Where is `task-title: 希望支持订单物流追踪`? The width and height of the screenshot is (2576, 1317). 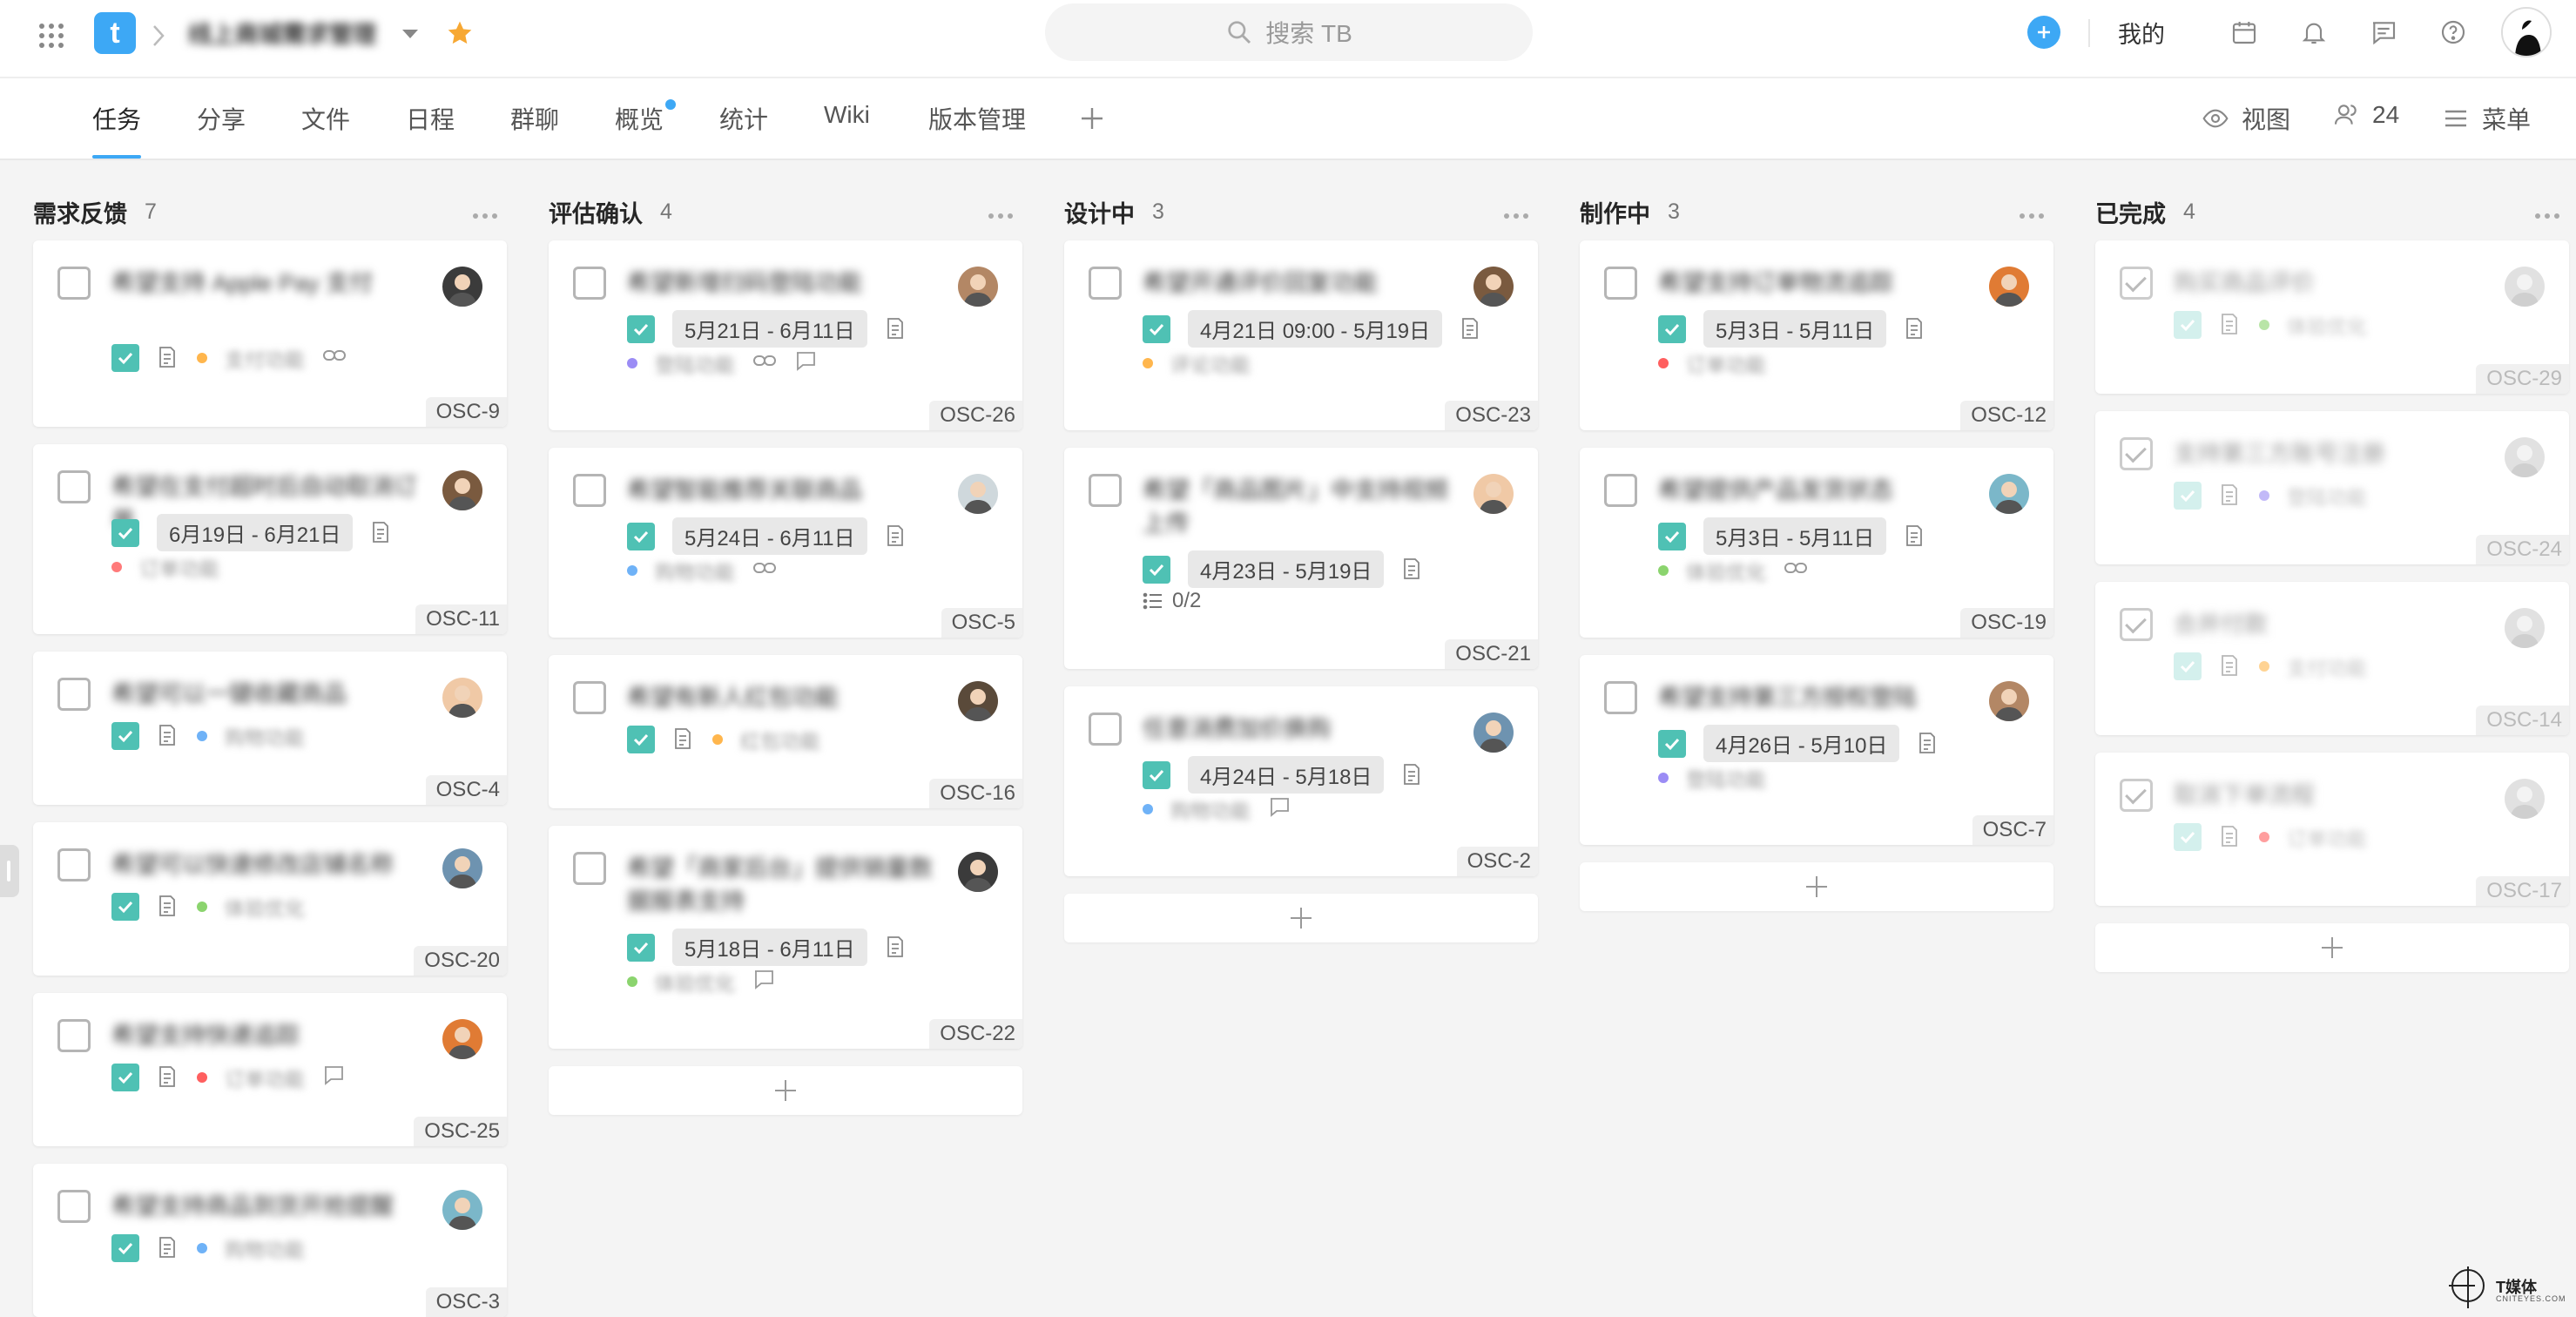 task-title: 希望支持订单物流追踪 is located at coordinates (1815, 283).